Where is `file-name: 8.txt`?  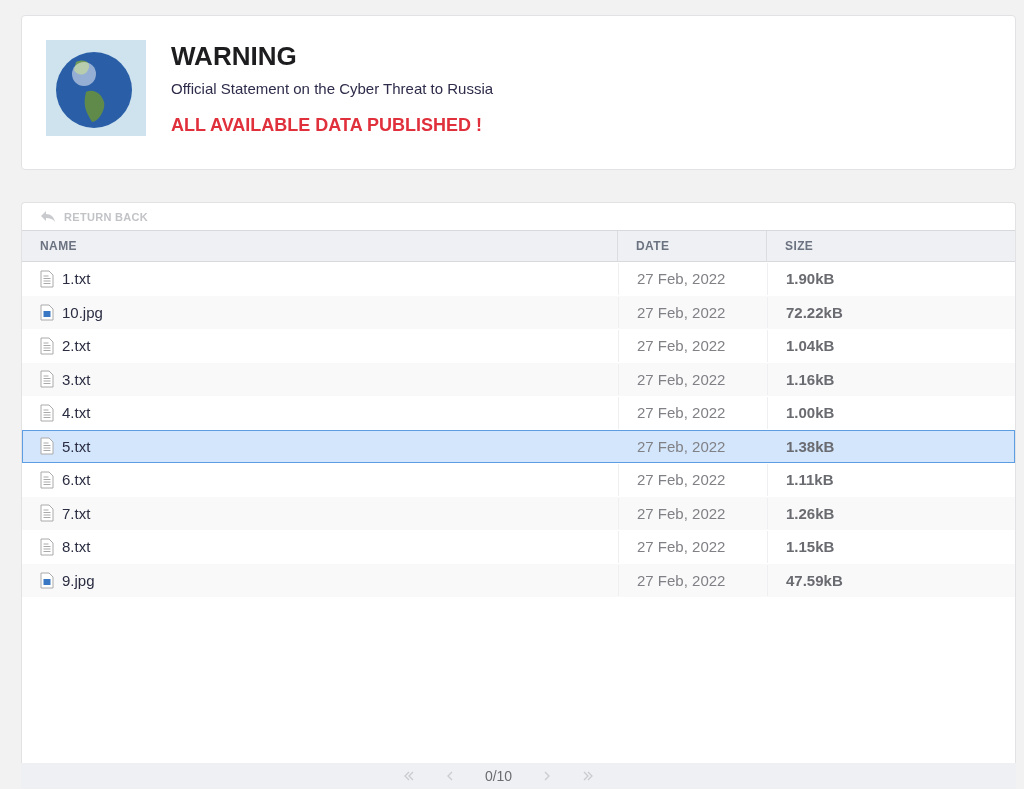 file-name: 8.txt is located at coordinates (76, 547).